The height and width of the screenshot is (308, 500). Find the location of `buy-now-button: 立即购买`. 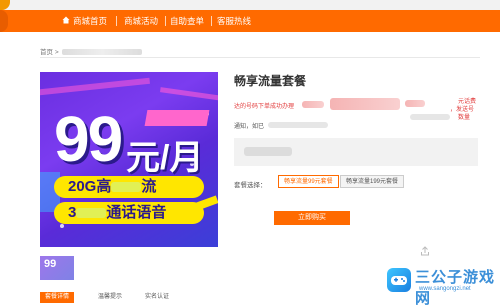

buy-now-button: 立即购买 is located at coordinates (312, 218).